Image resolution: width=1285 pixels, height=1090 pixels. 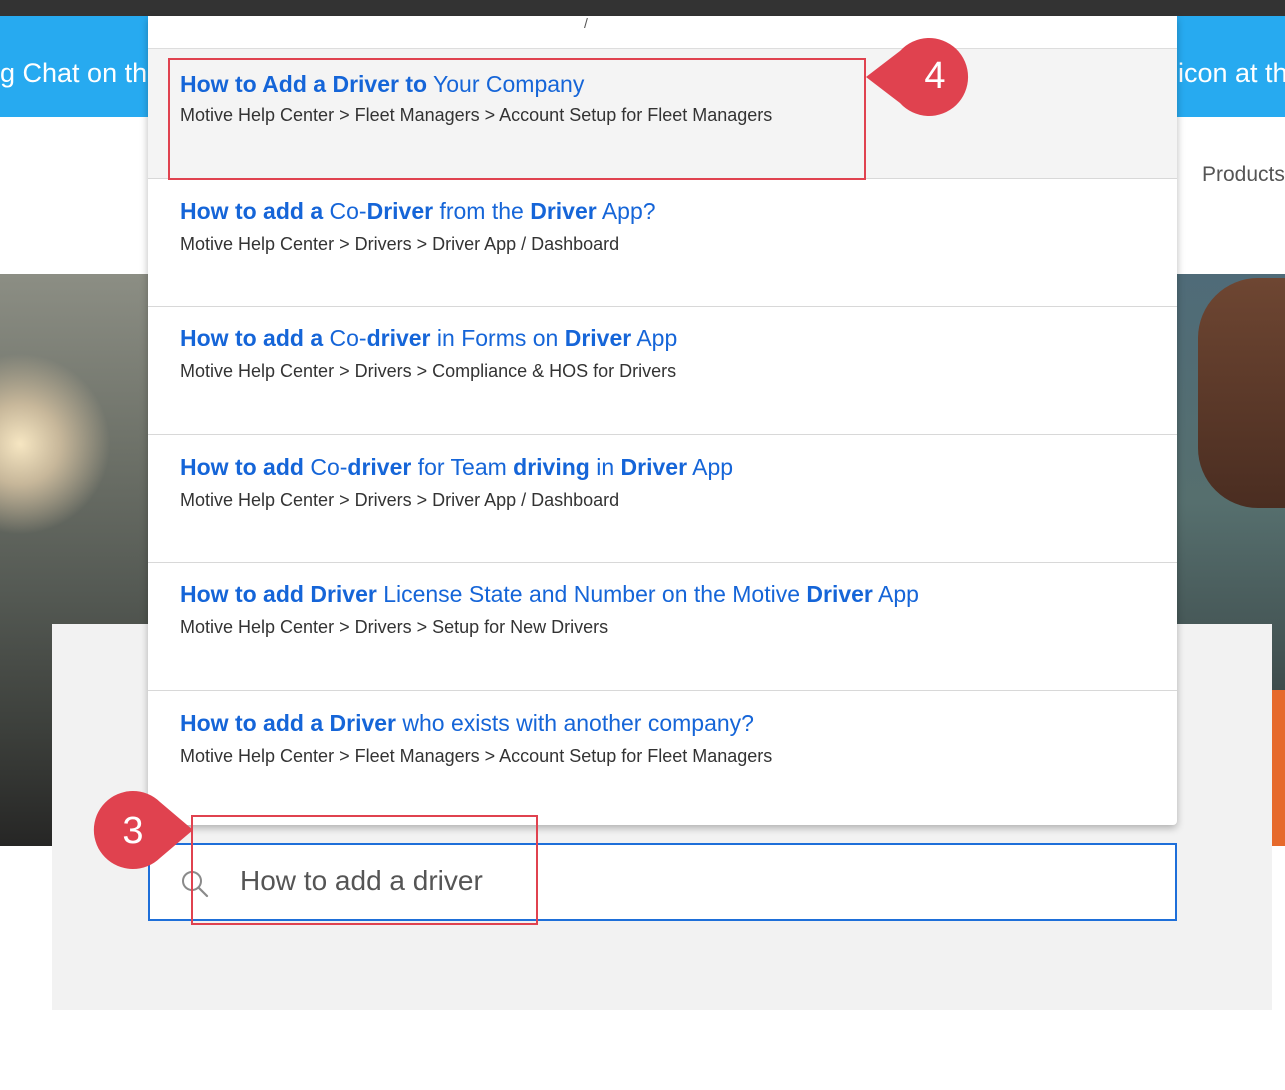 I want to click on callout-step-4: 4, so click(x=924, y=78).